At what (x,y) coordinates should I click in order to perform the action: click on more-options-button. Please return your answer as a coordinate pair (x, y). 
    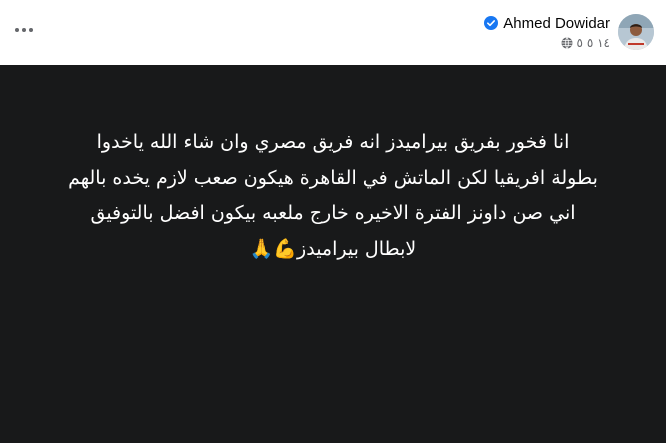
    Looking at the image, I should click on (24, 30).